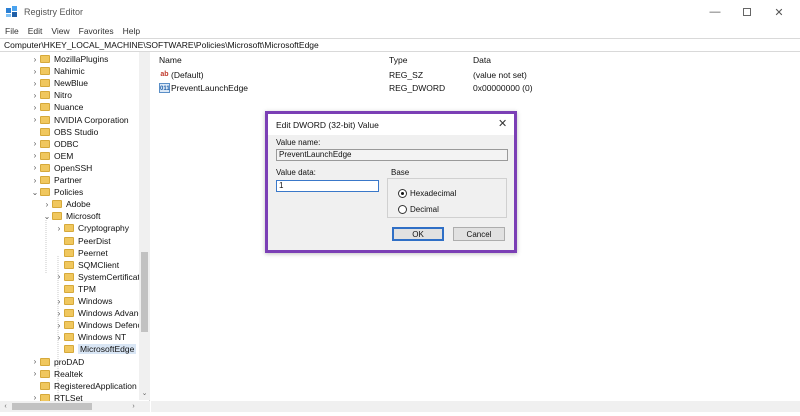  What do you see at coordinates (98, 313) in the screenshot?
I see `tree-item: › Windows Advanc` at bounding box center [98, 313].